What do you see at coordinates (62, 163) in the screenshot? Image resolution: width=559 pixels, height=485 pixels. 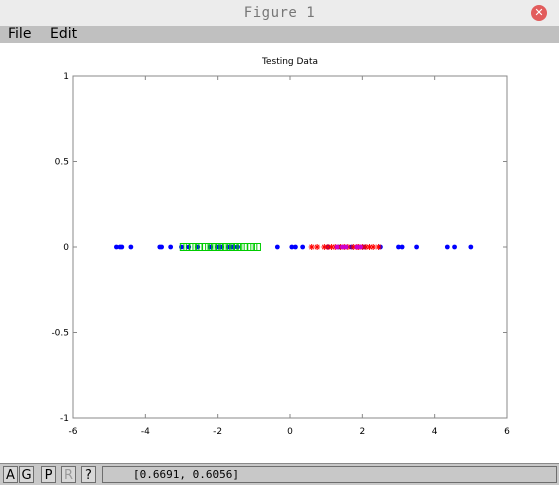 I see `y-tick-label: 0.5` at bounding box center [62, 163].